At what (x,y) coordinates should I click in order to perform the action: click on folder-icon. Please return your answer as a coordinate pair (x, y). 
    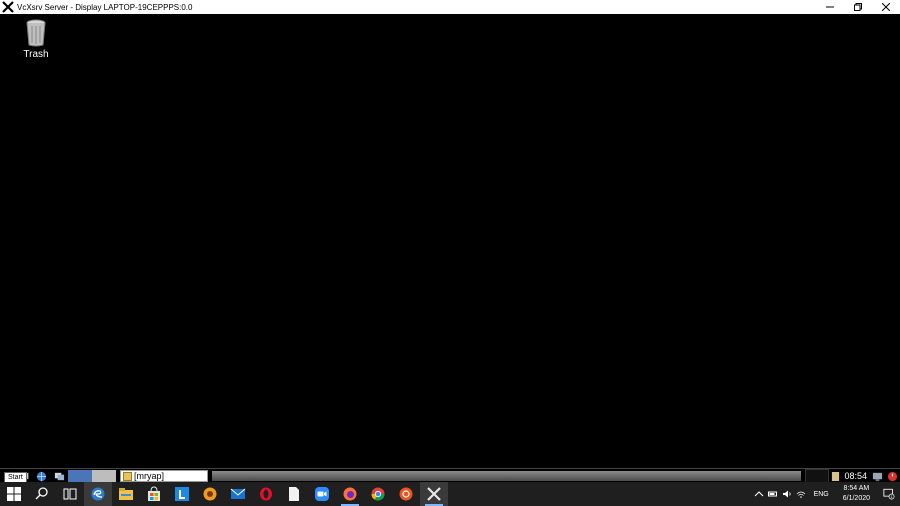
    Looking at the image, I should click on (127, 476).